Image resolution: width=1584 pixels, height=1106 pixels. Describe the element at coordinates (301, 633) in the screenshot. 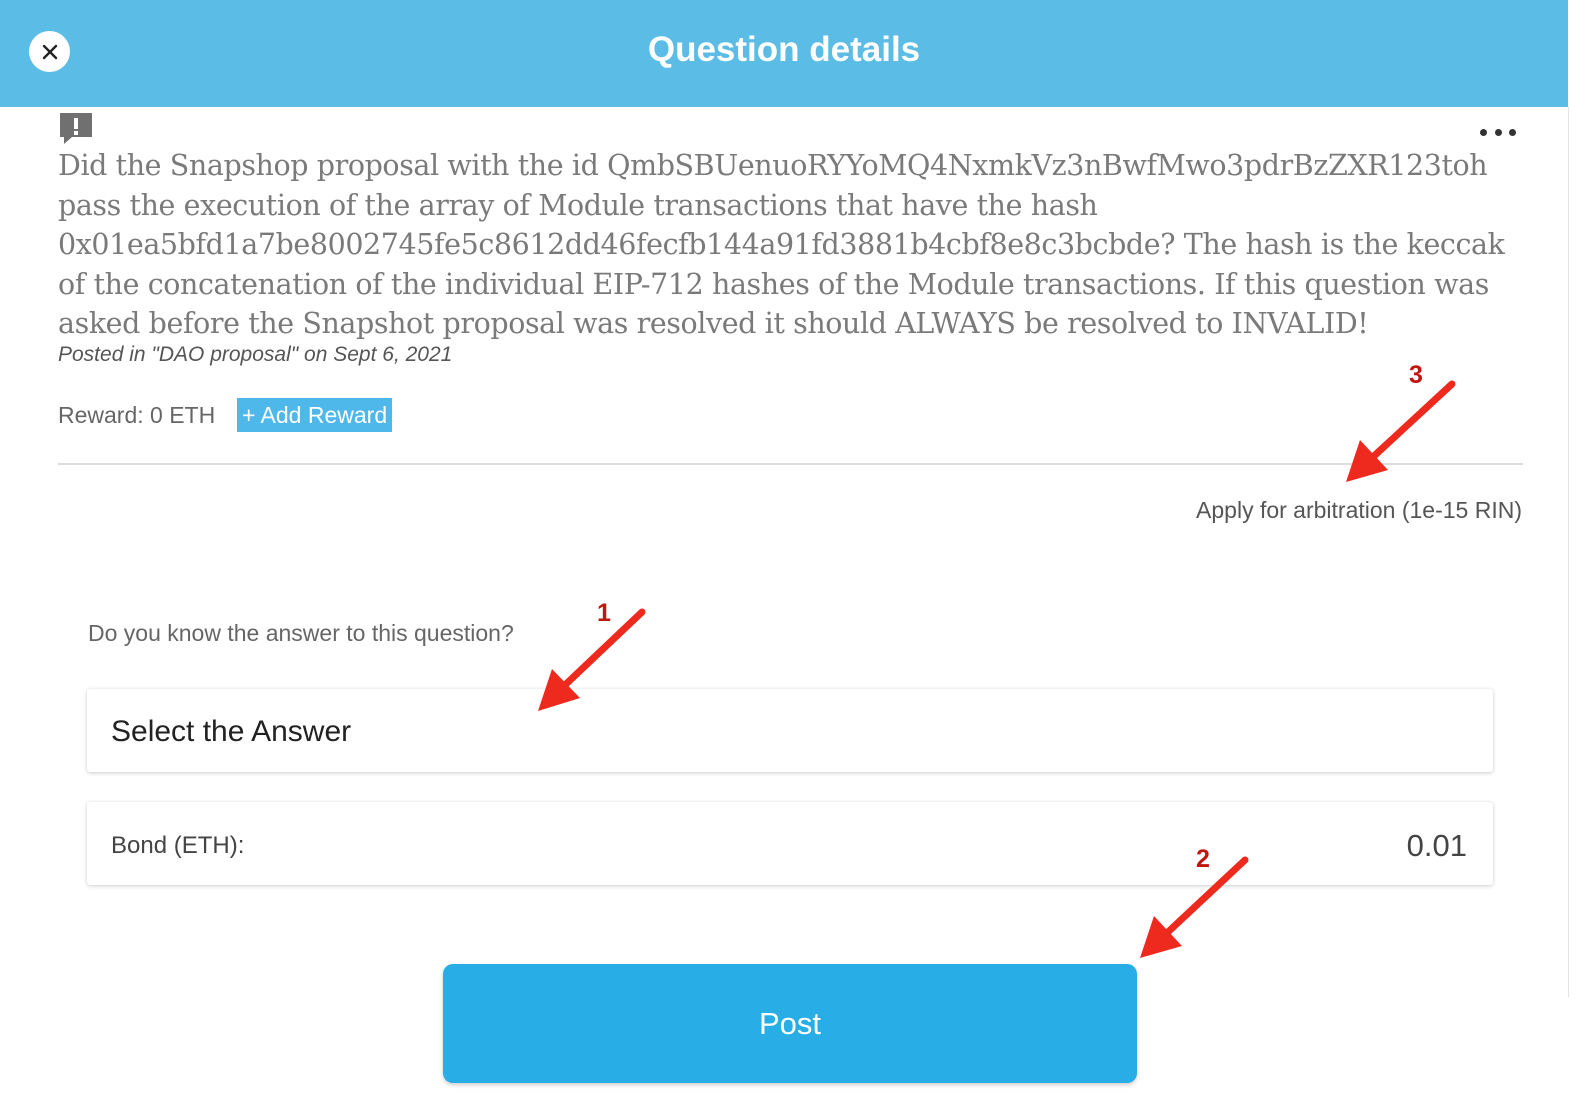

I see `answer-prompt: Do you know the answer to this question?` at that location.